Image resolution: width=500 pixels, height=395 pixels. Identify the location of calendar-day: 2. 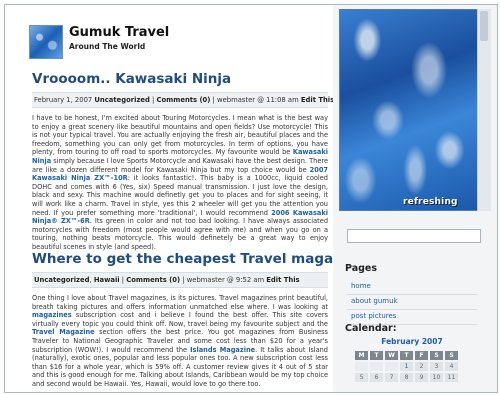
(421, 366).